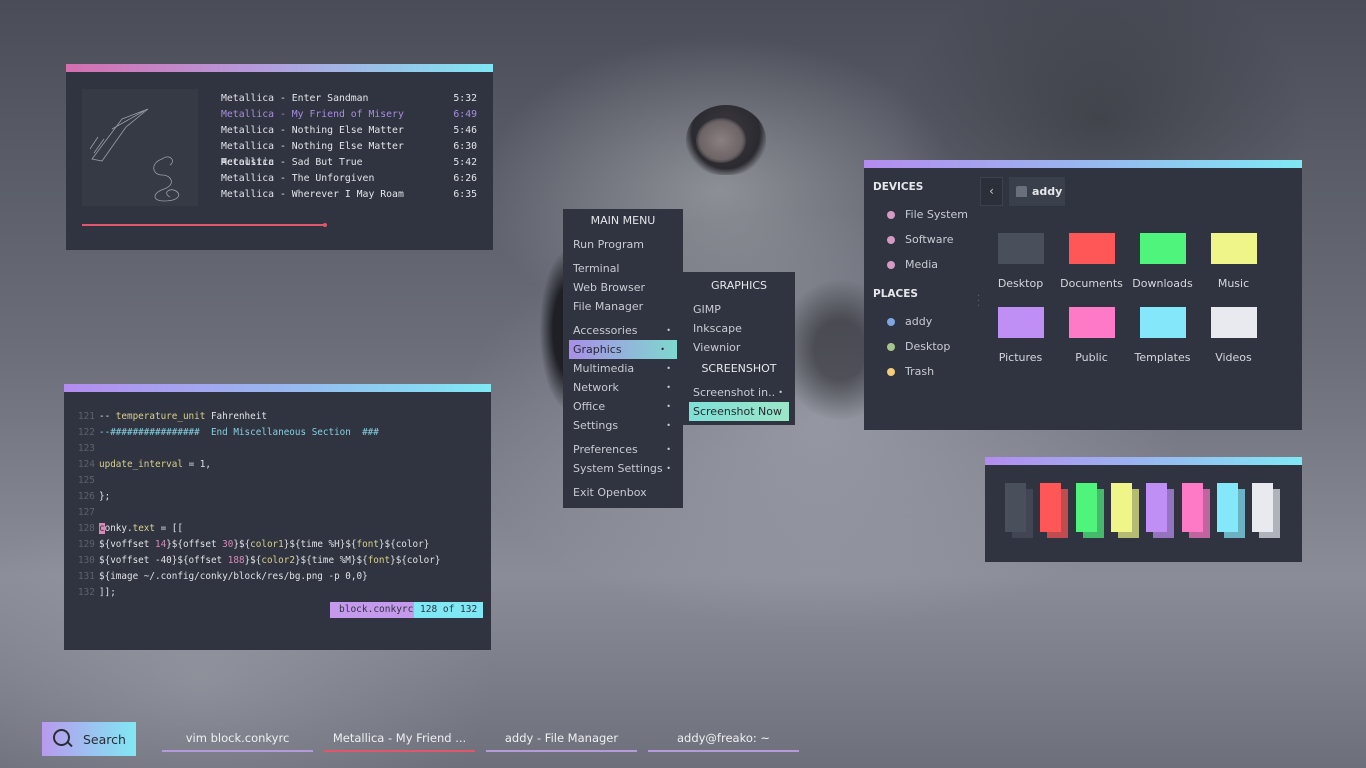 The height and width of the screenshot is (768, 1366). What do you see at coordinates (978, 302) in the screenshot?
I see `sidebar-resize-handle: · · ·` at bounding box center [978, 302].